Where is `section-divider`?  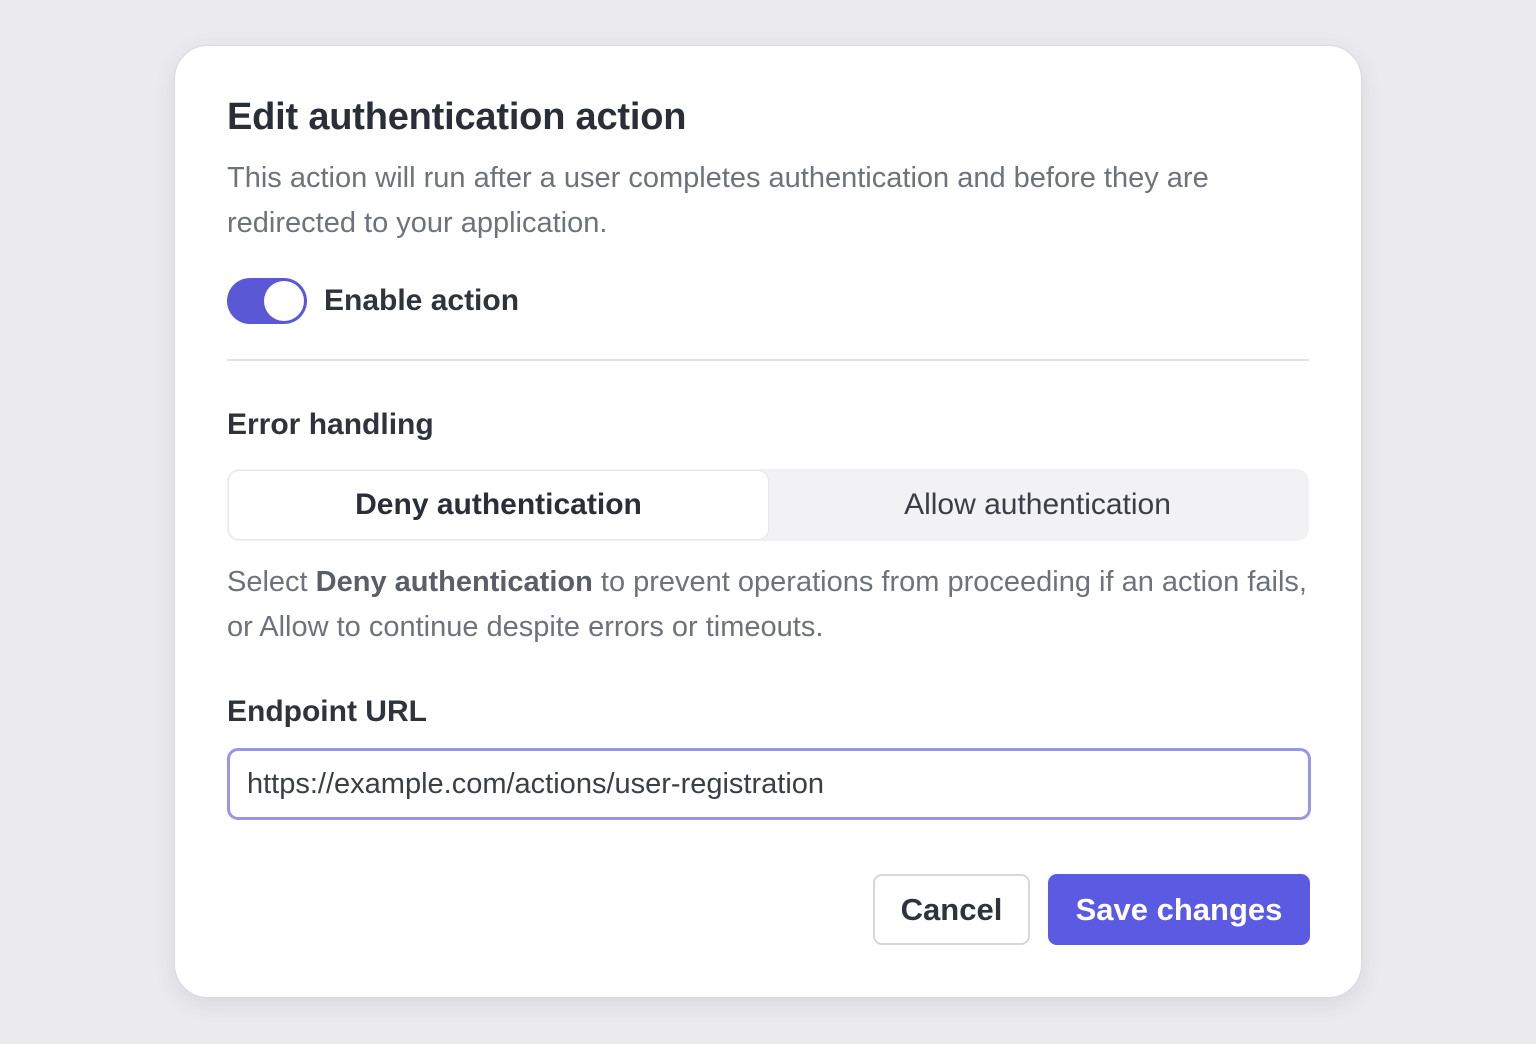
section-divider is located at coordinates (768, 360).